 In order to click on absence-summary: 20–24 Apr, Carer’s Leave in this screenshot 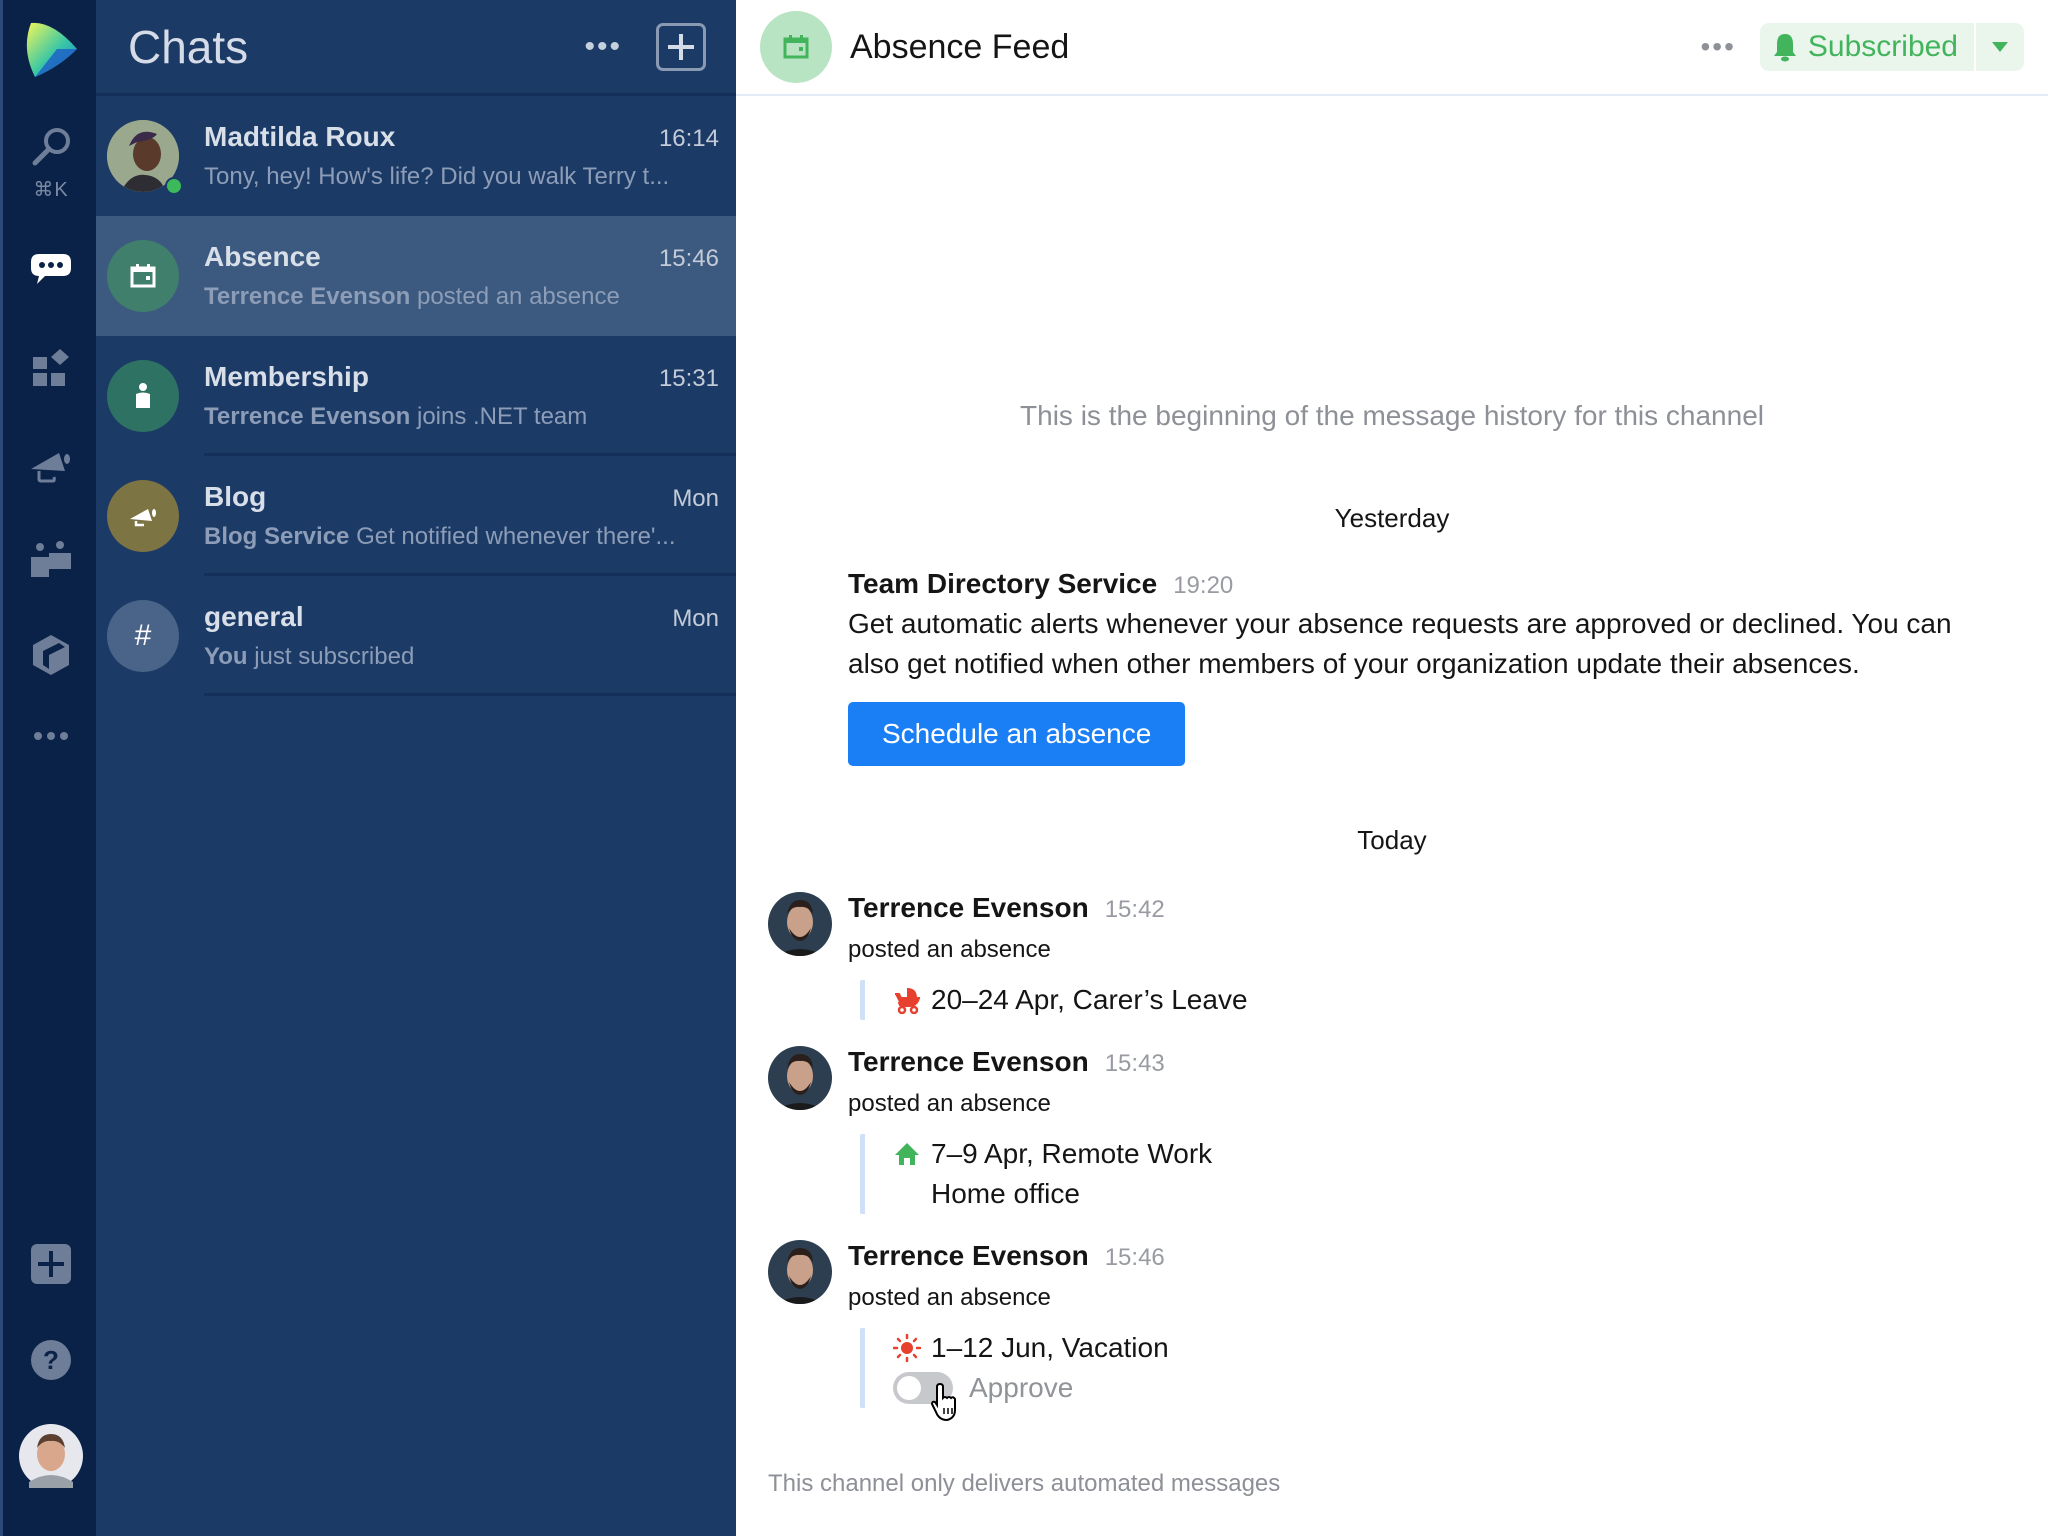, I will do `click(1089, 999)`.